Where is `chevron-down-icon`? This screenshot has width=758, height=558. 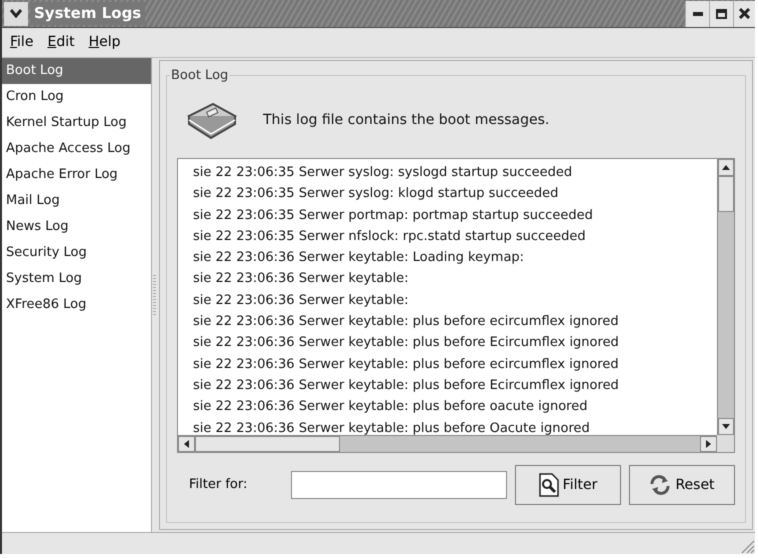 chevron-down-icon is located at coordinates (16, 13).